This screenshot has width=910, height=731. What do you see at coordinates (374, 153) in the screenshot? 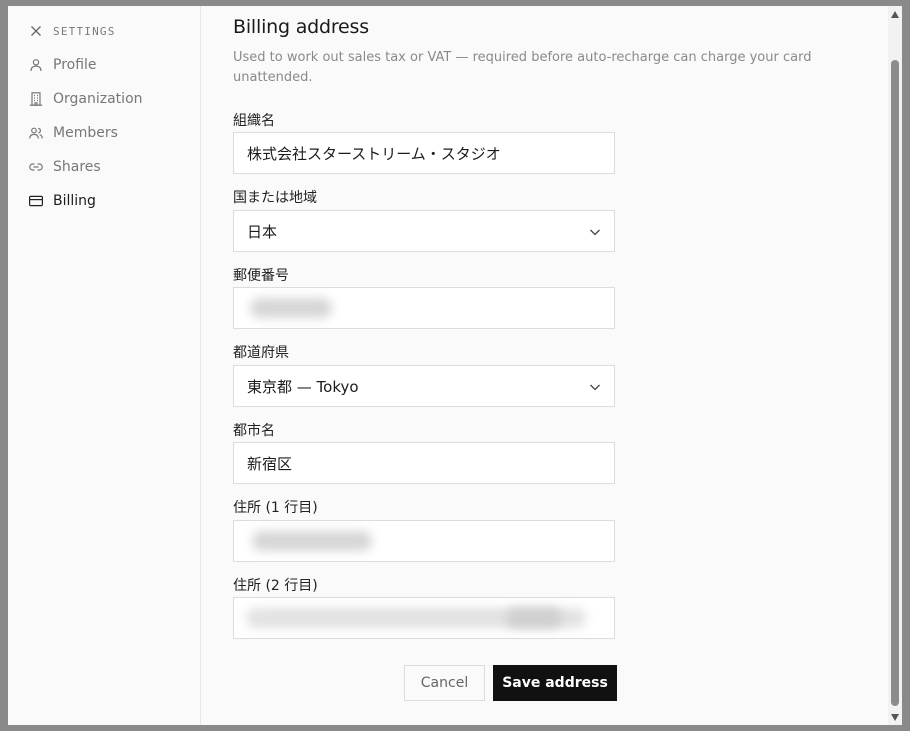
I see `org-name-value: 株式会社スターストリーム・スタジオ` at bounding box center [374, 153].